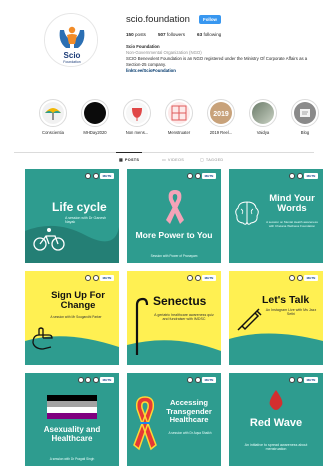 This screenshot has width=328, height=466. What do you see at coordinates (263, 113) in the screenshot?
I see `photo-icon` at bounding box center [263, 113].